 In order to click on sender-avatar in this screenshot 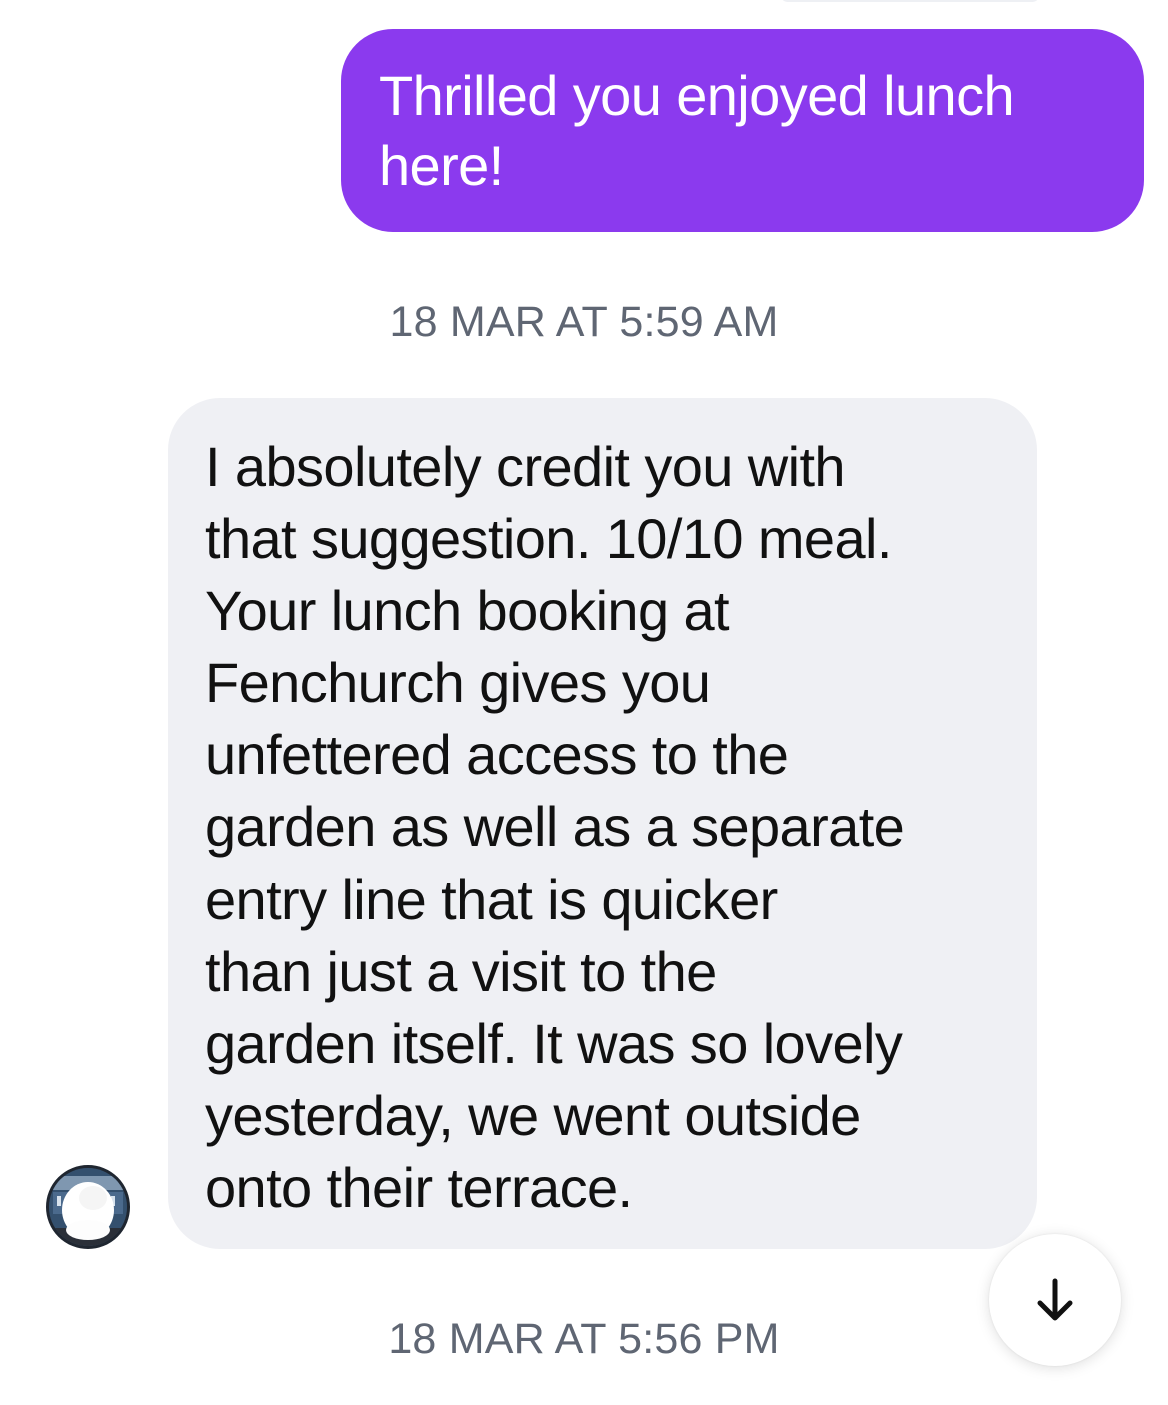, I will do `click(88, 1207)`.